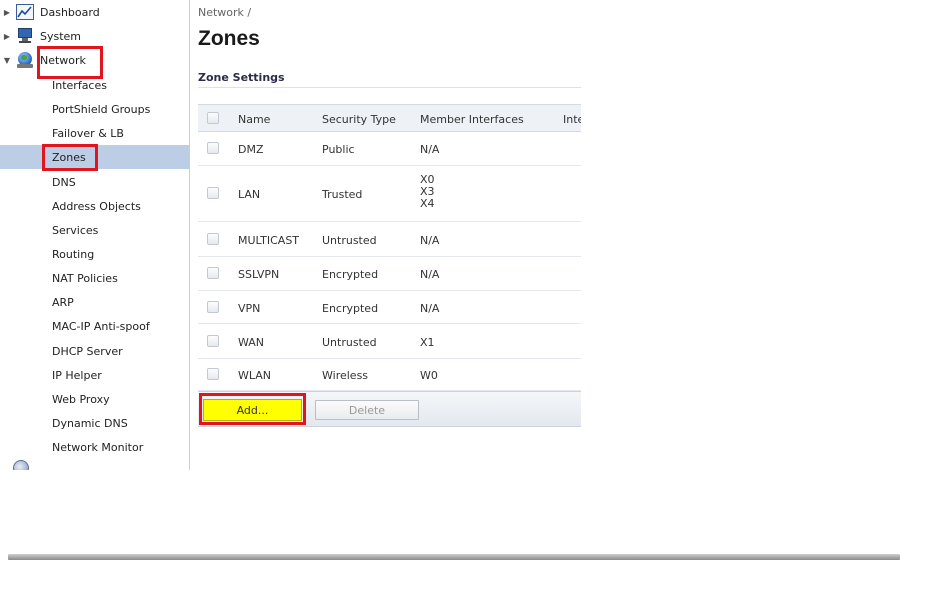  I want to click on sidebar-item-zones: Zones, so click(94, 157).